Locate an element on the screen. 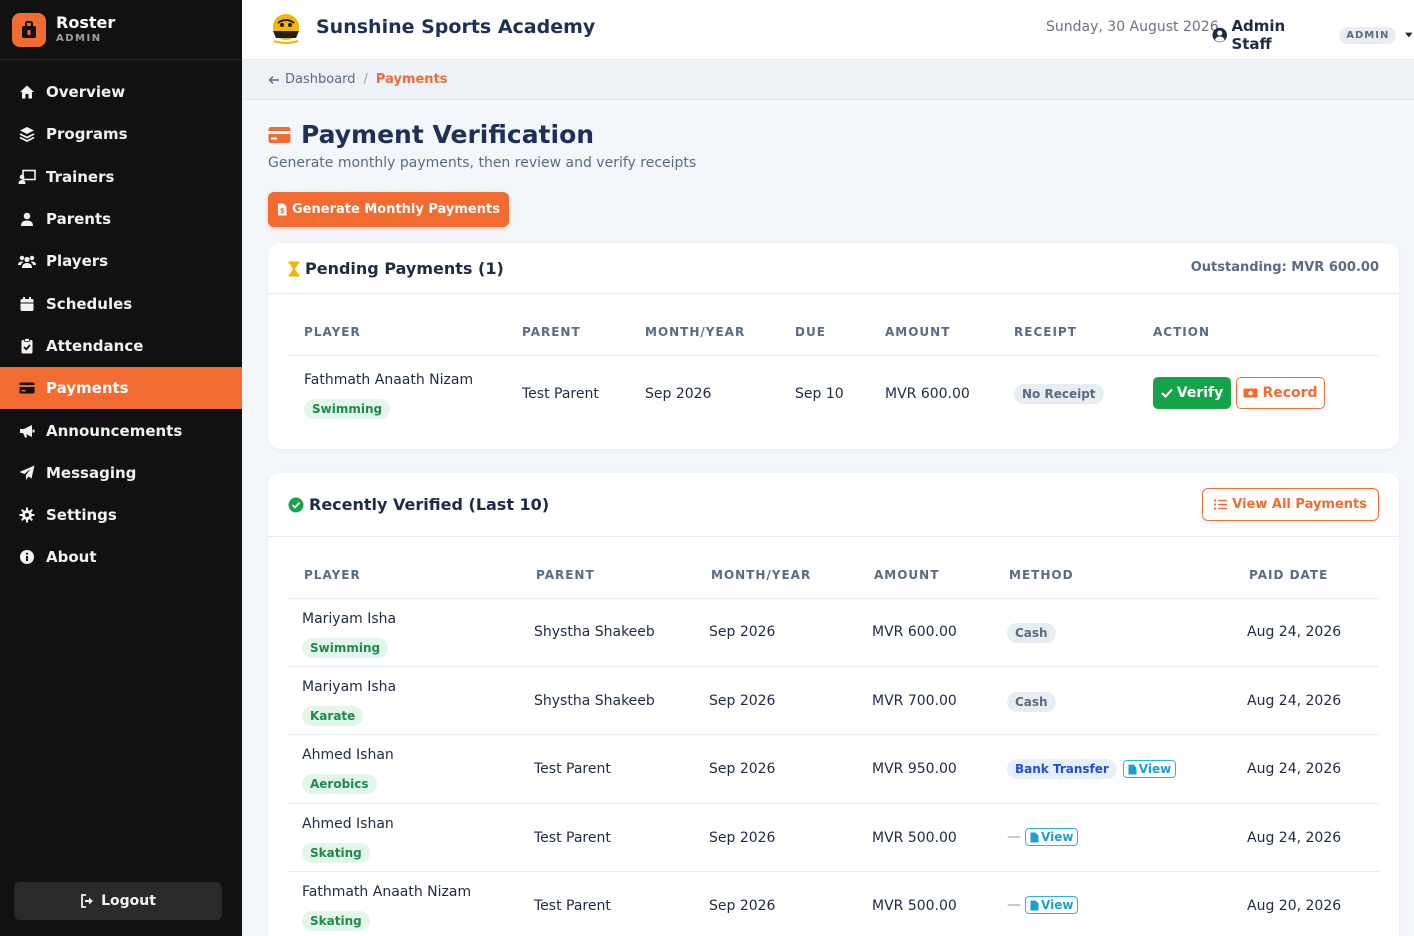 The height and width of the screenshot is (936, 1414). record-button: Record is located at coordinates (1280, 393).